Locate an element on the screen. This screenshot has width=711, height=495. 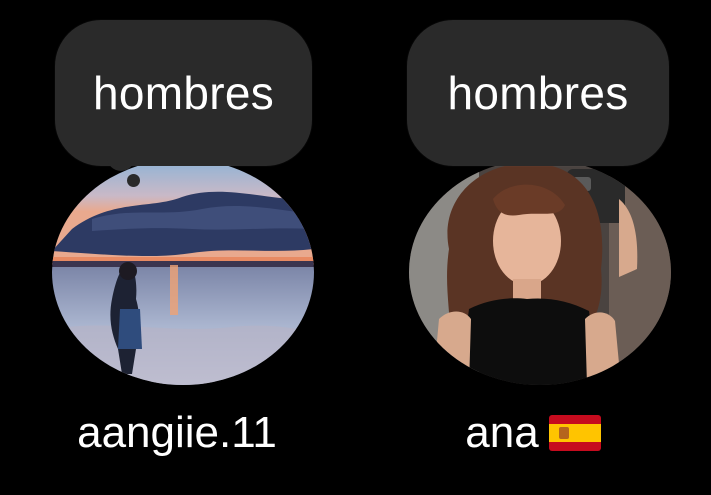
username-text: aangiie.11 is located at coordinates (177, 432).